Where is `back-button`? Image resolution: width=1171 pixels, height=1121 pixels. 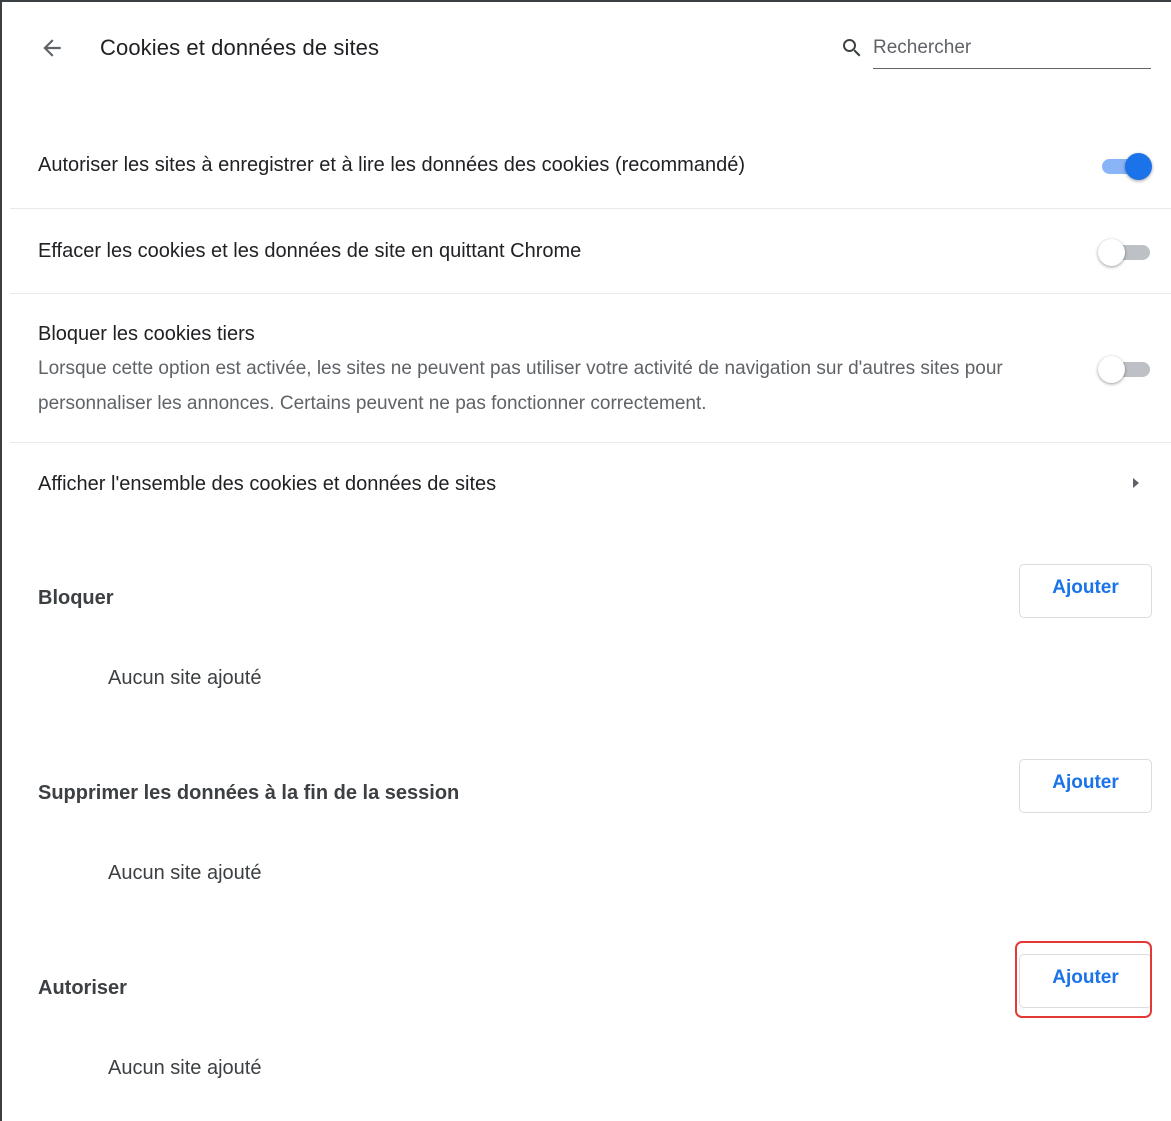
back-button is located at coordinates (52, 48).